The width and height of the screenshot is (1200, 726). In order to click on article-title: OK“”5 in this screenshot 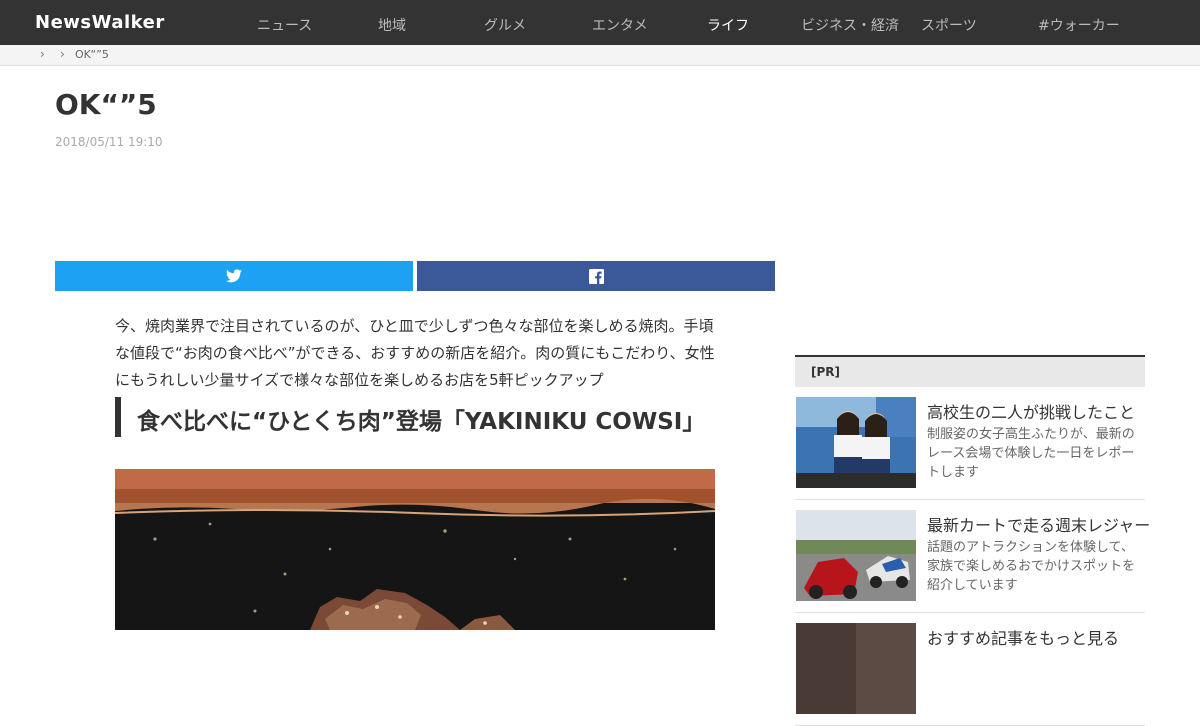, I will do `click(106, 104)`.